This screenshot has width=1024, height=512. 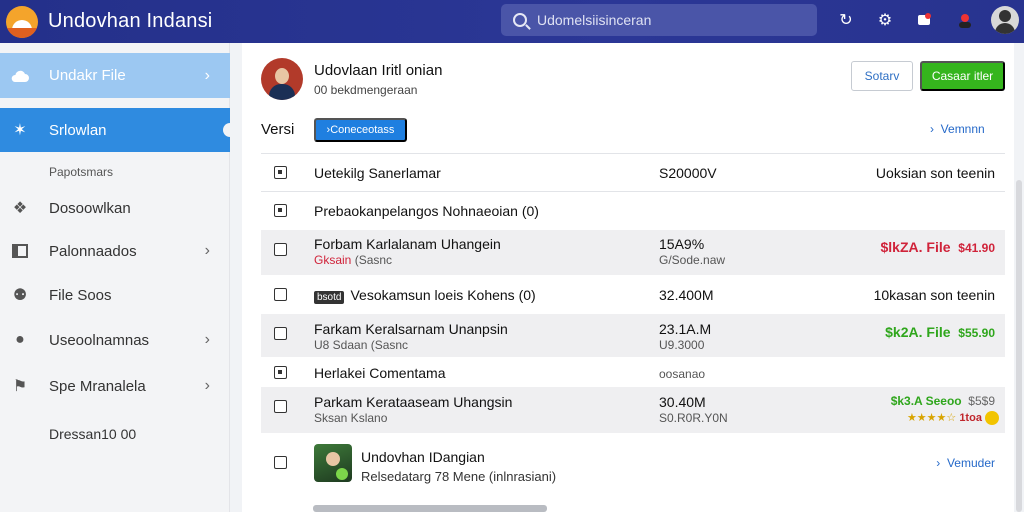 I want to click on sidebar-item-label: Palonnaados, so click(x=93, y=251).